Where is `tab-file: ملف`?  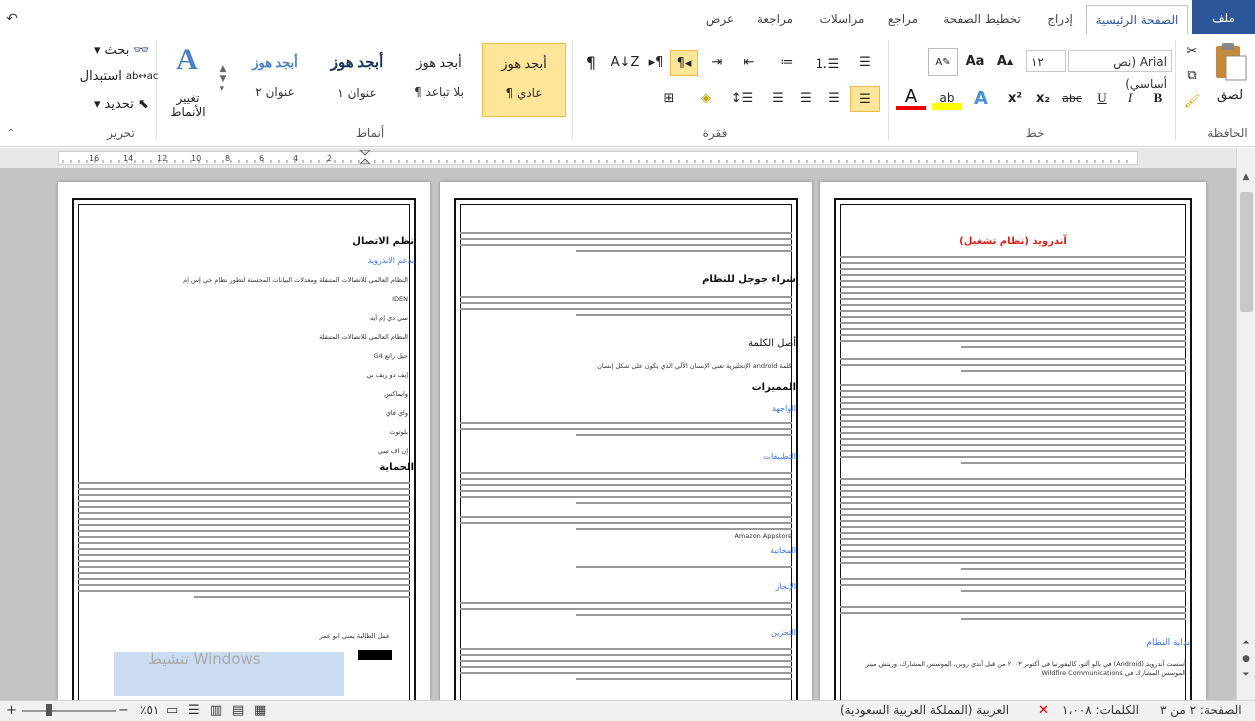 tab-file: ملف is located at coordinates (1223, 17).